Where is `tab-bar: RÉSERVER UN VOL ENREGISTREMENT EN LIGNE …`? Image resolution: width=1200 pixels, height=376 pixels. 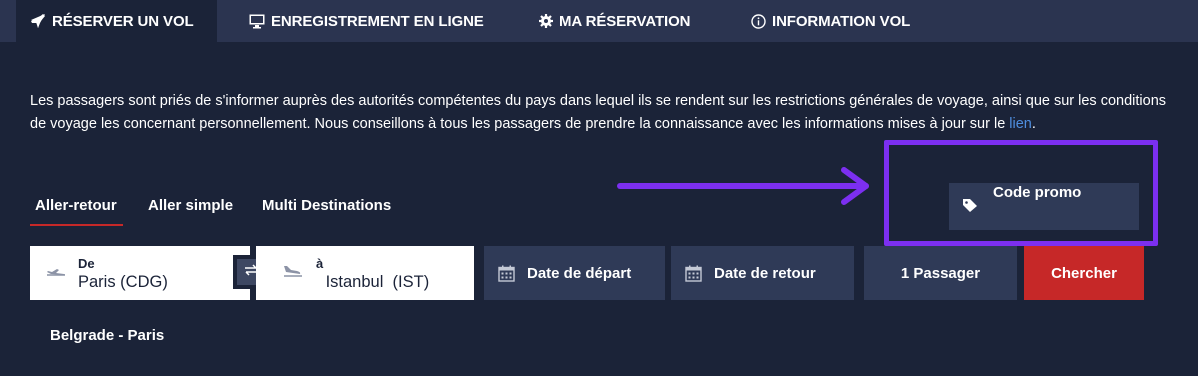 tab-bar: RÉSERVER UN VOL ENREGISTREMENT EN LIGNE … is located at coordinates (600, 21).